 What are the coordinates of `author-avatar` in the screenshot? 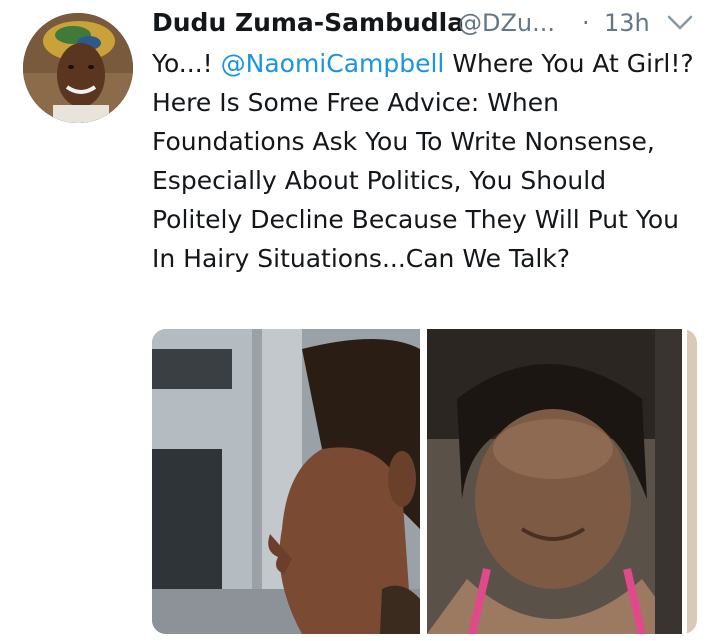 It's located at (78, 68).